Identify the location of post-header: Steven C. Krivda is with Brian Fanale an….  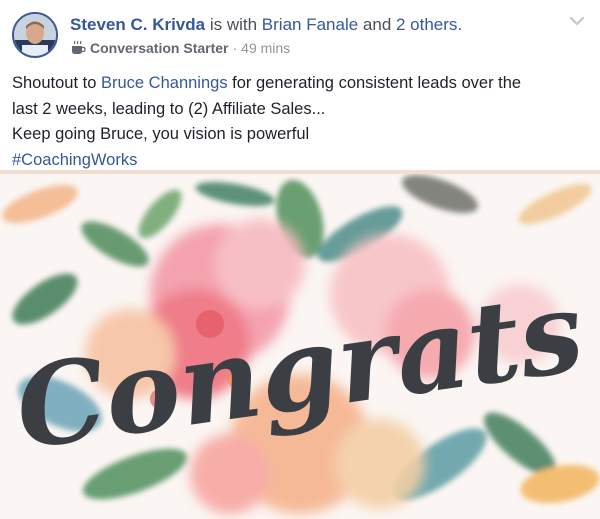
(300, 35).